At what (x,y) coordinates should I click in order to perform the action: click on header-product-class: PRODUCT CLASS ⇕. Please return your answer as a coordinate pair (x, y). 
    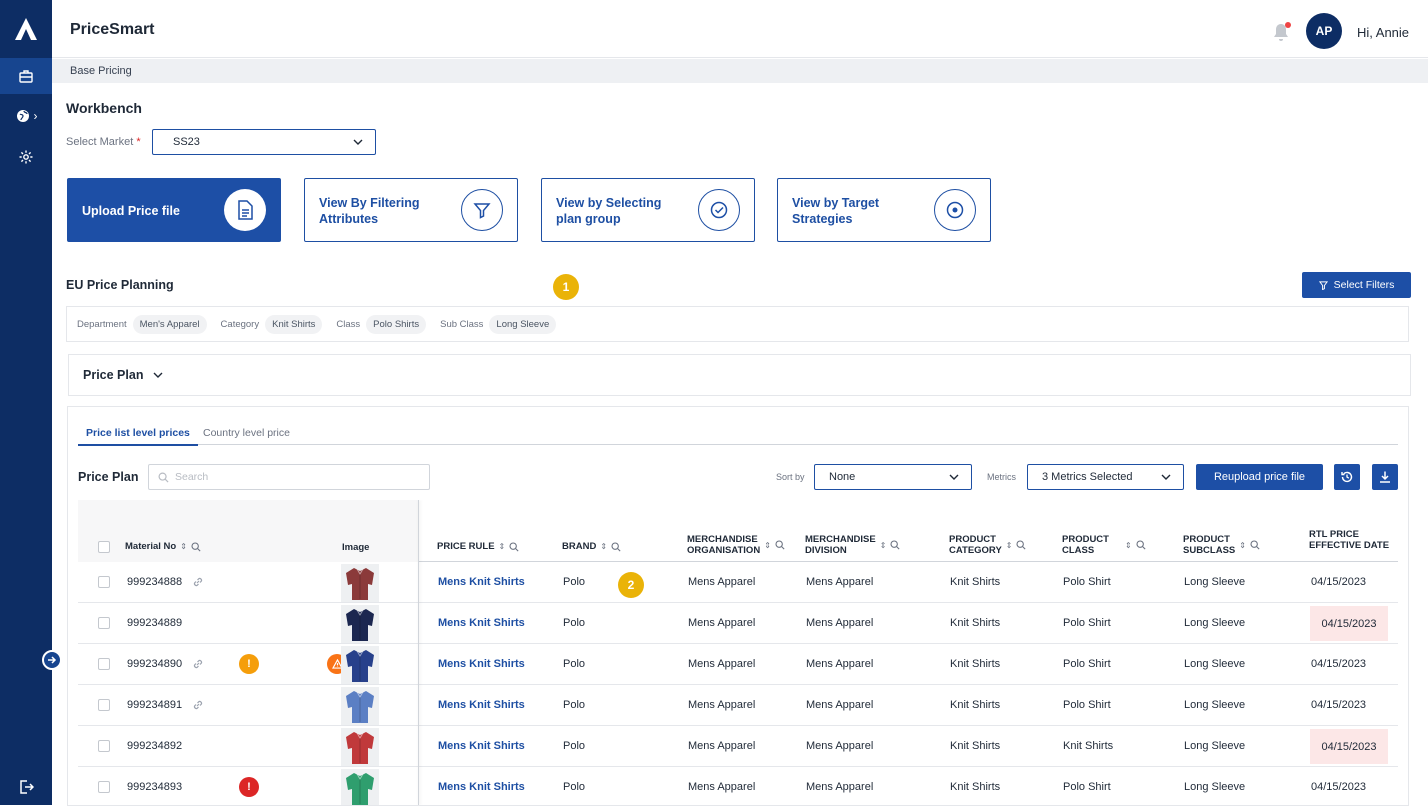
    Looking at the image, I should click on (1104, 545).